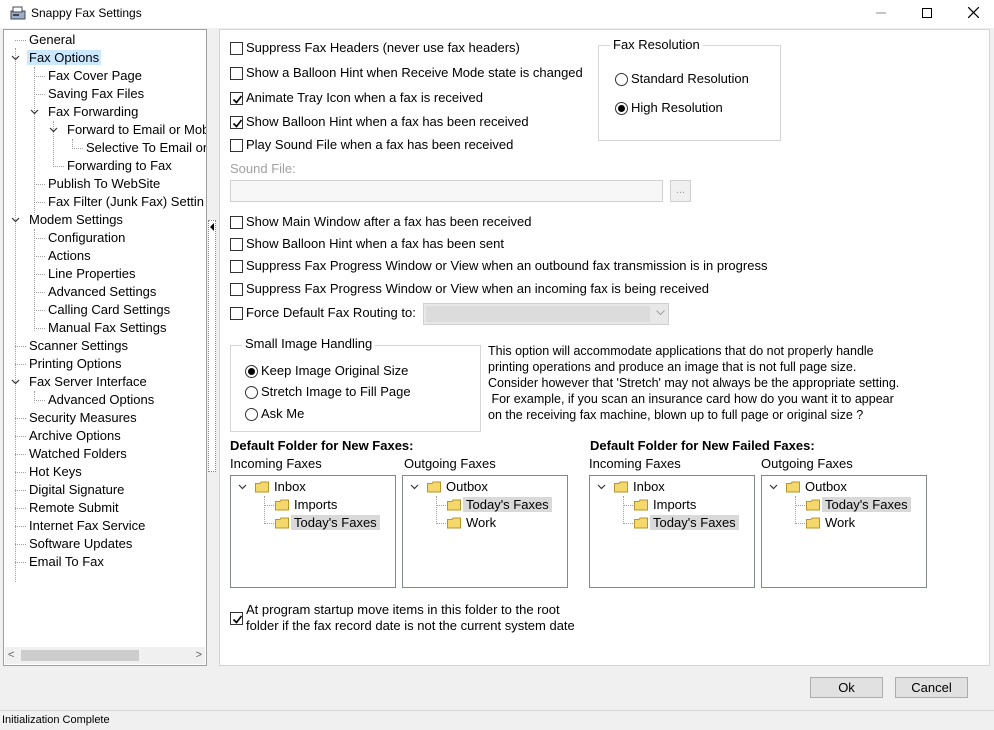 The height and width of the screenshot is (730, 994). What do you see at coordinates (61, 256) in the screenshot?
I see `tree-item-actions: Actions` at bounding box center [61, 256].